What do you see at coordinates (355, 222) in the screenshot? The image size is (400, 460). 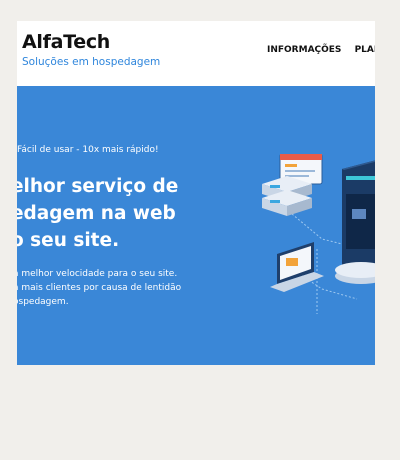 I see `server-tower-icon` at bounding box center [355, 222].